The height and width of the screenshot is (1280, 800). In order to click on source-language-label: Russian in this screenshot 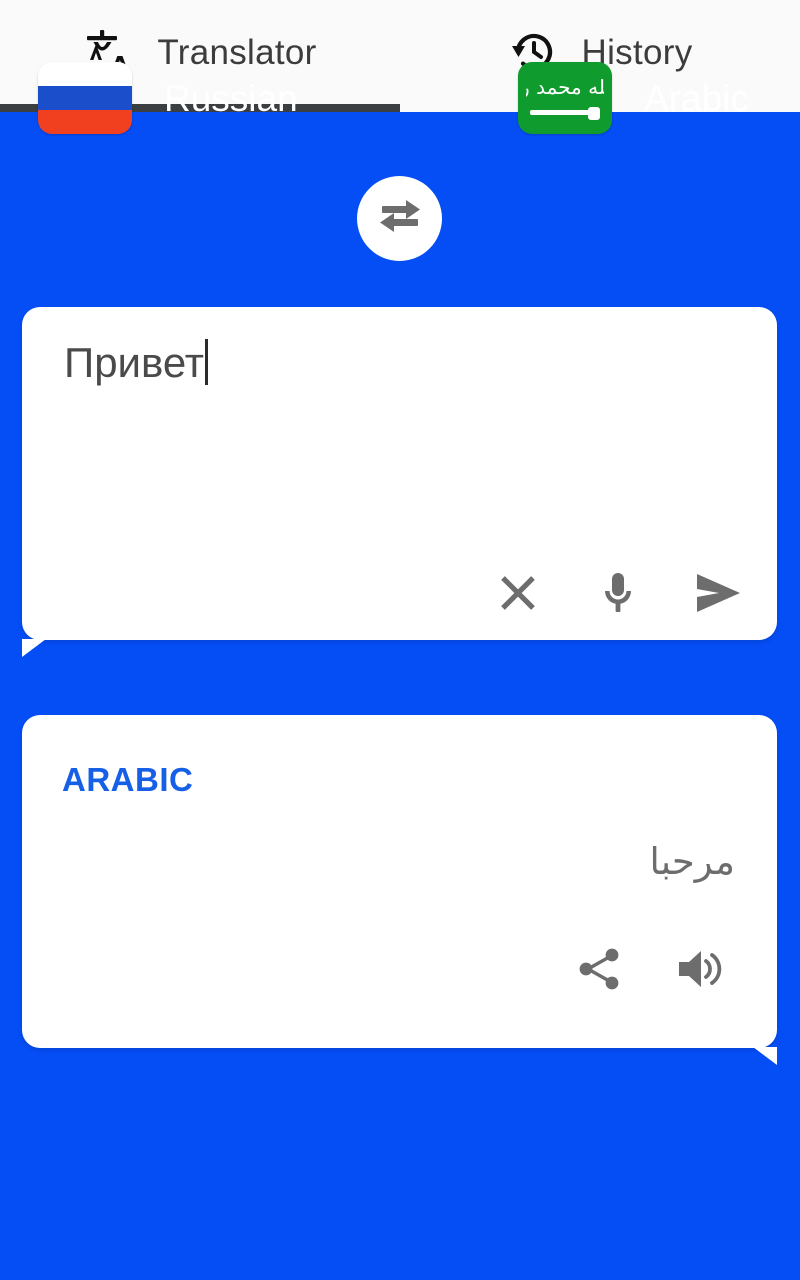, I will do `click(231, 98)`.